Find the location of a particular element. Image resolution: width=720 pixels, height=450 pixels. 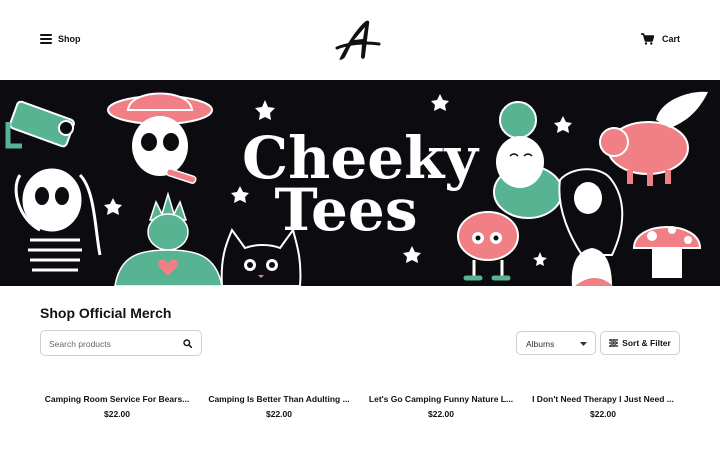

camera-illustration is located at coordinates (40, 124).